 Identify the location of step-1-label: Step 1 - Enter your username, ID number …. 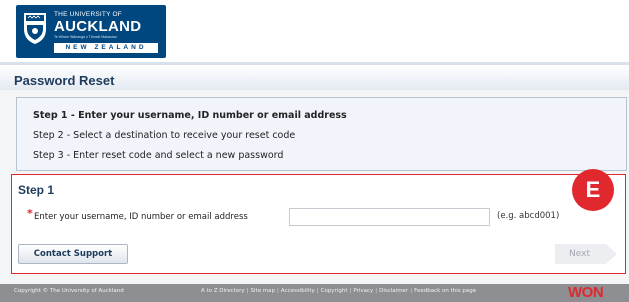
(190, 115).